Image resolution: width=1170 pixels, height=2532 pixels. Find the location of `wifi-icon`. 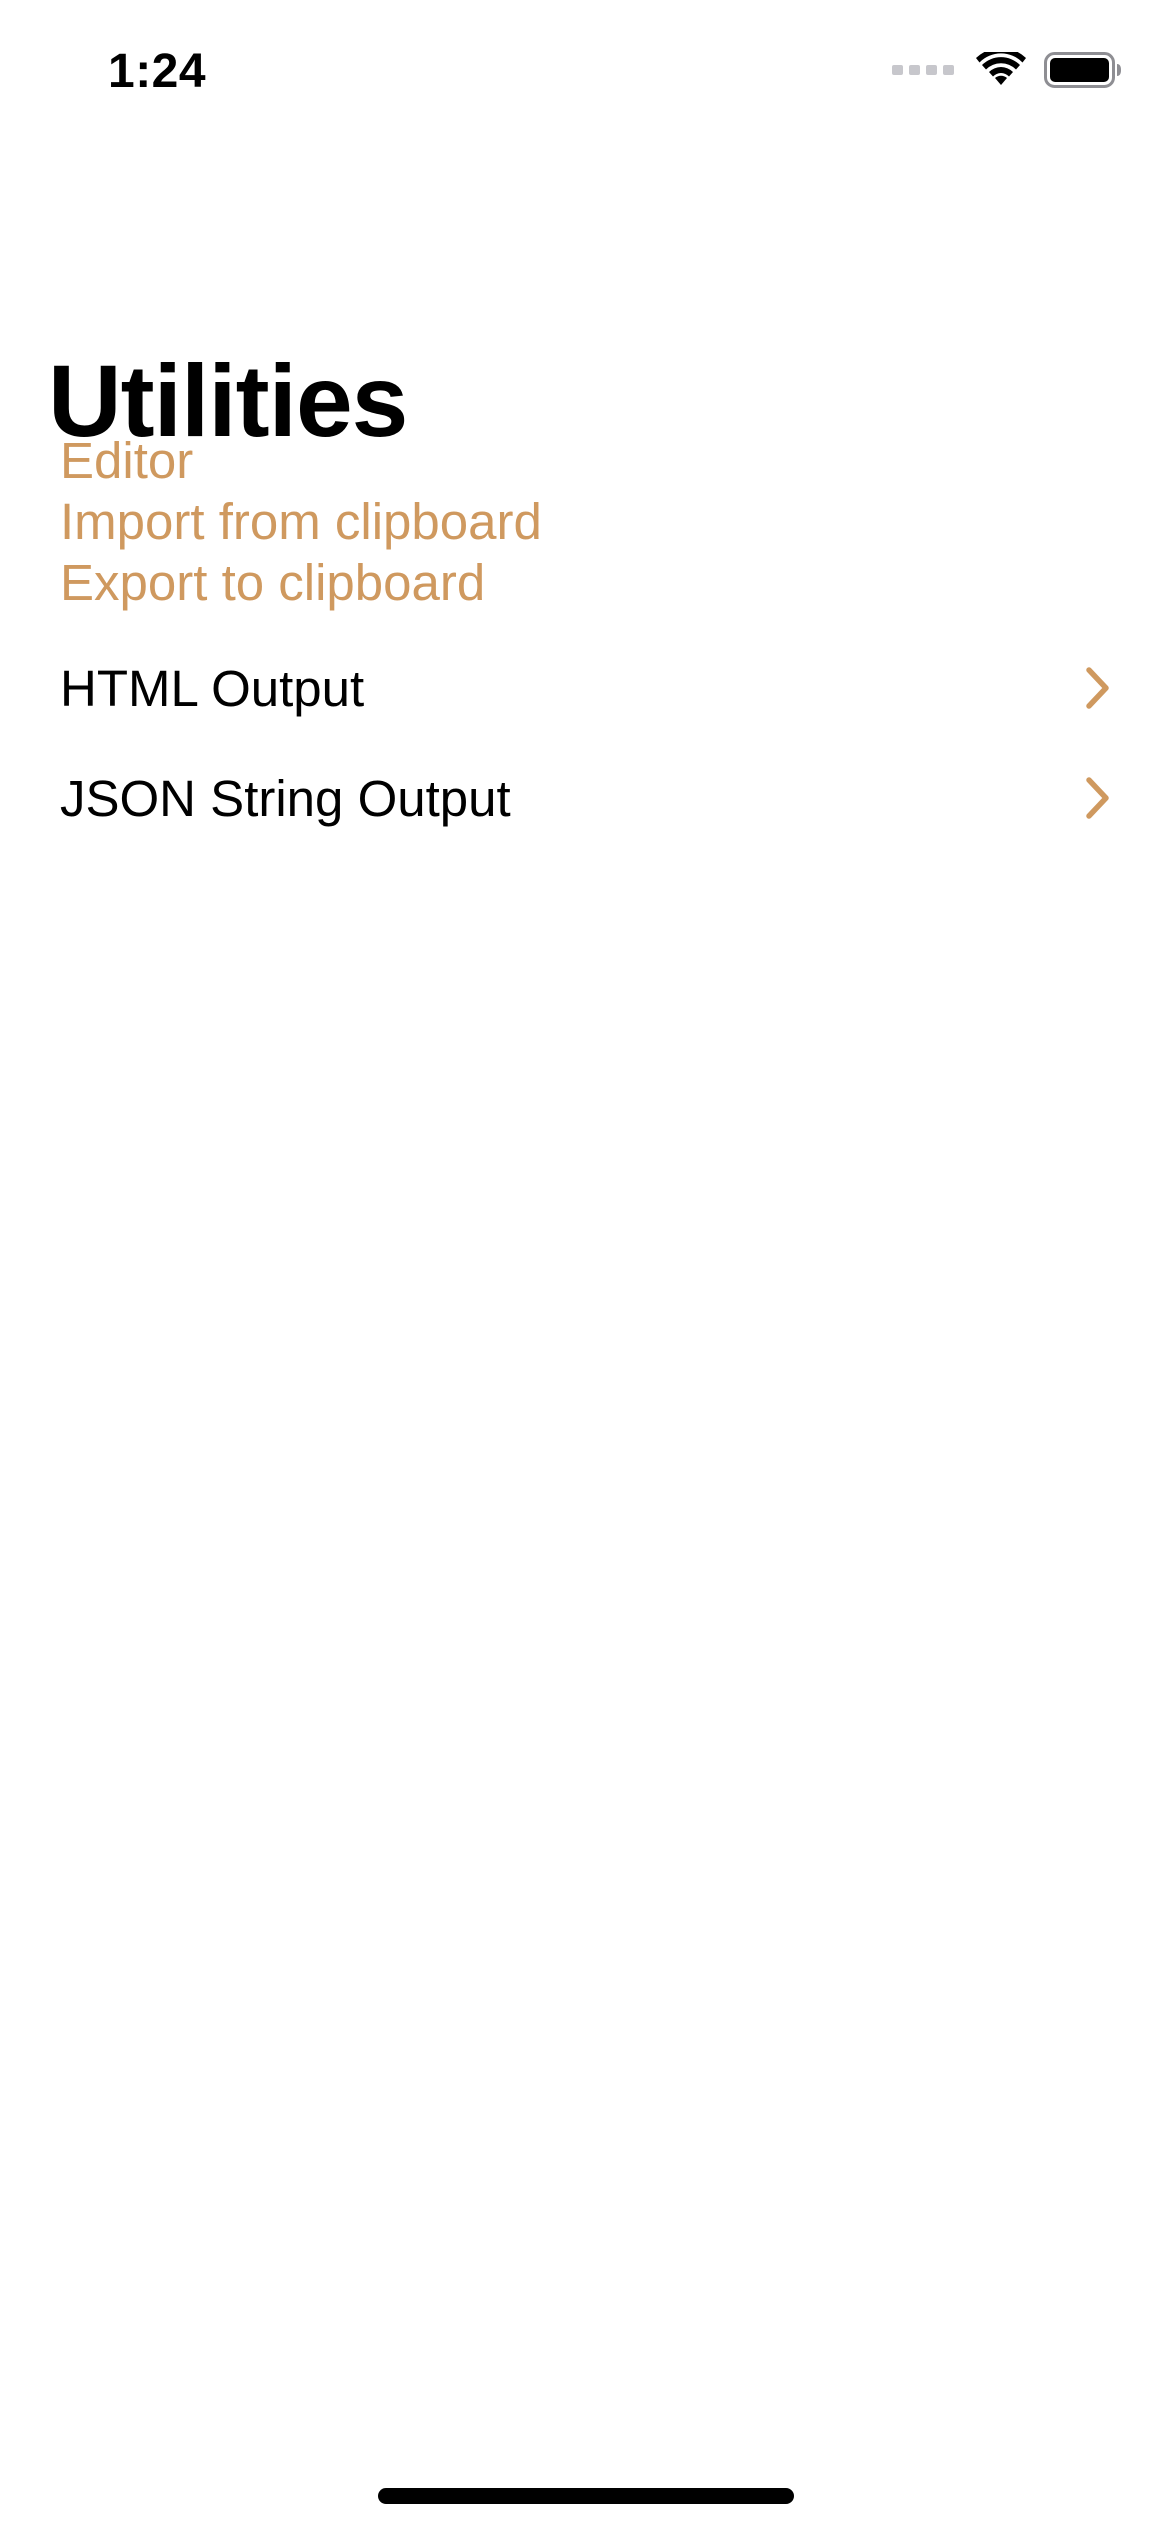

wifi-icon is located at coordinates (1001, 68).